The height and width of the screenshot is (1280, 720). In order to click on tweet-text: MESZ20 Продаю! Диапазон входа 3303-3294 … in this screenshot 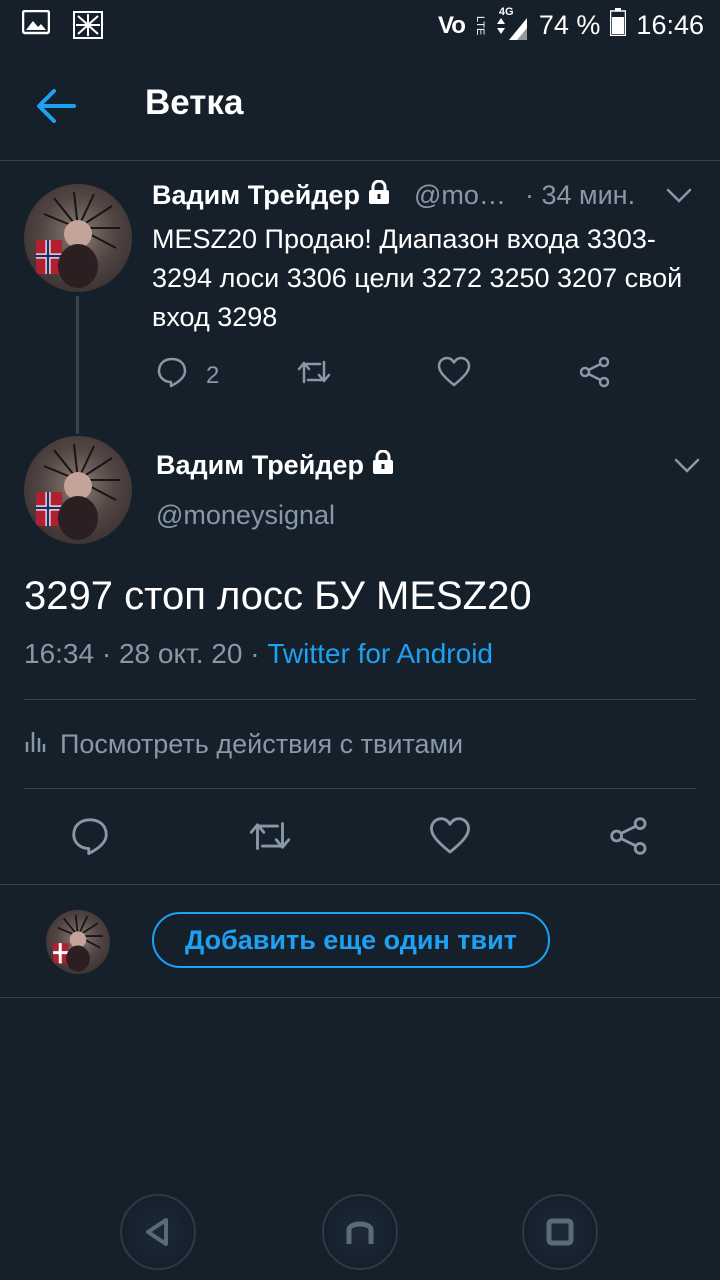, I will do `click(417, 278)`.